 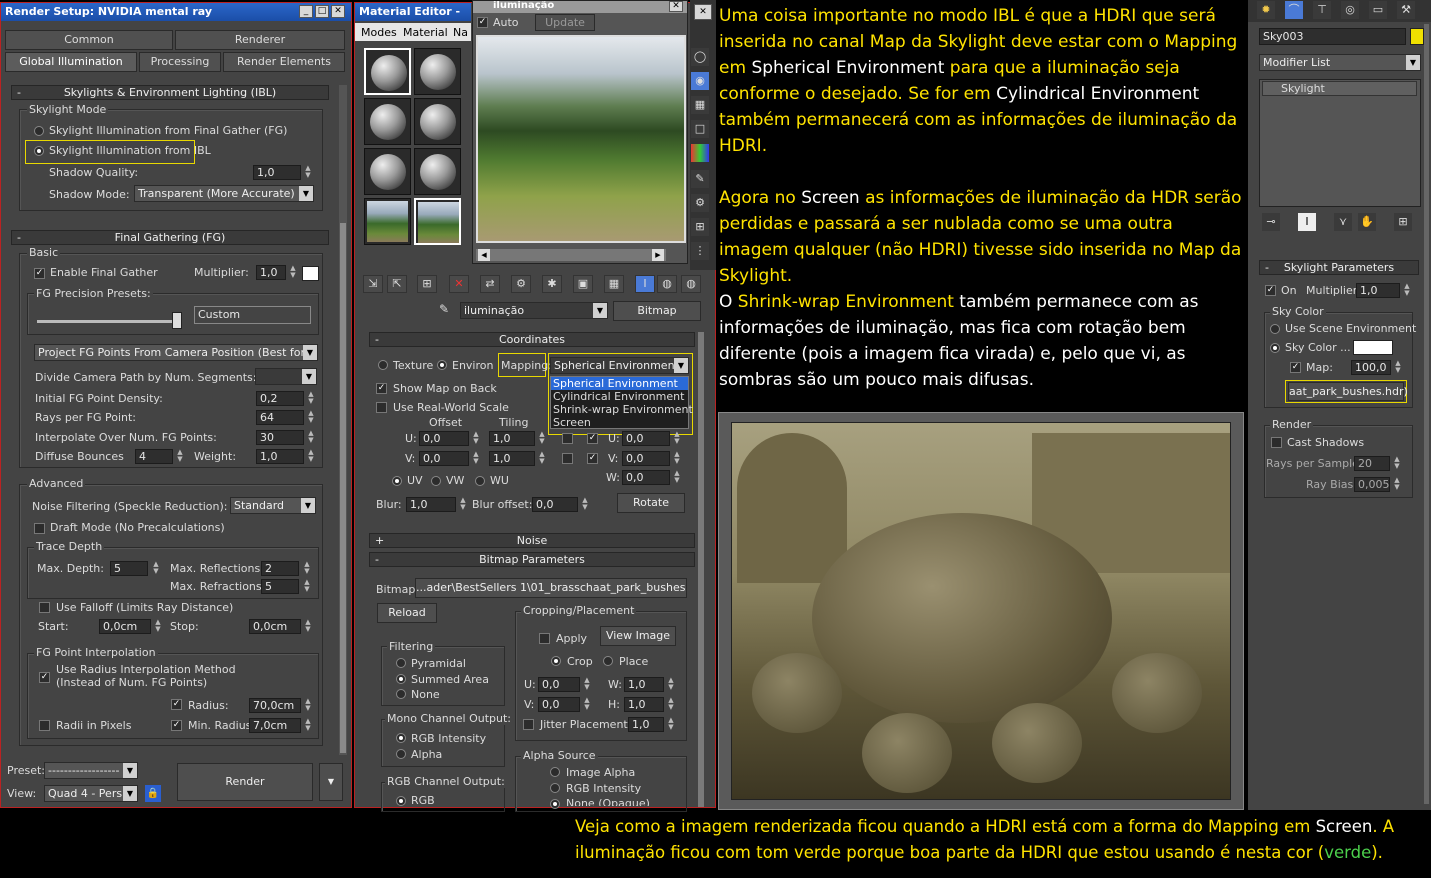 What do you see at coordinates (425, 32) in the screenshot?
I see `menu-material: Material` at bounding box center [425, 32].